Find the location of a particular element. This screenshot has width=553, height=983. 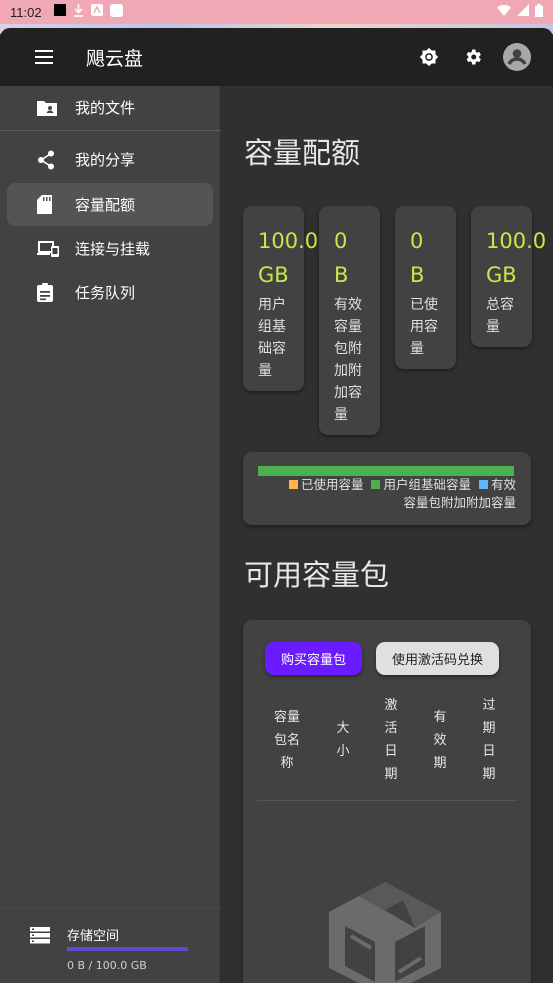

quota-bar-card: 已使用容量 用户组基础容量 有效 容量包附加附加容量 is located at coordinates (387, 488).